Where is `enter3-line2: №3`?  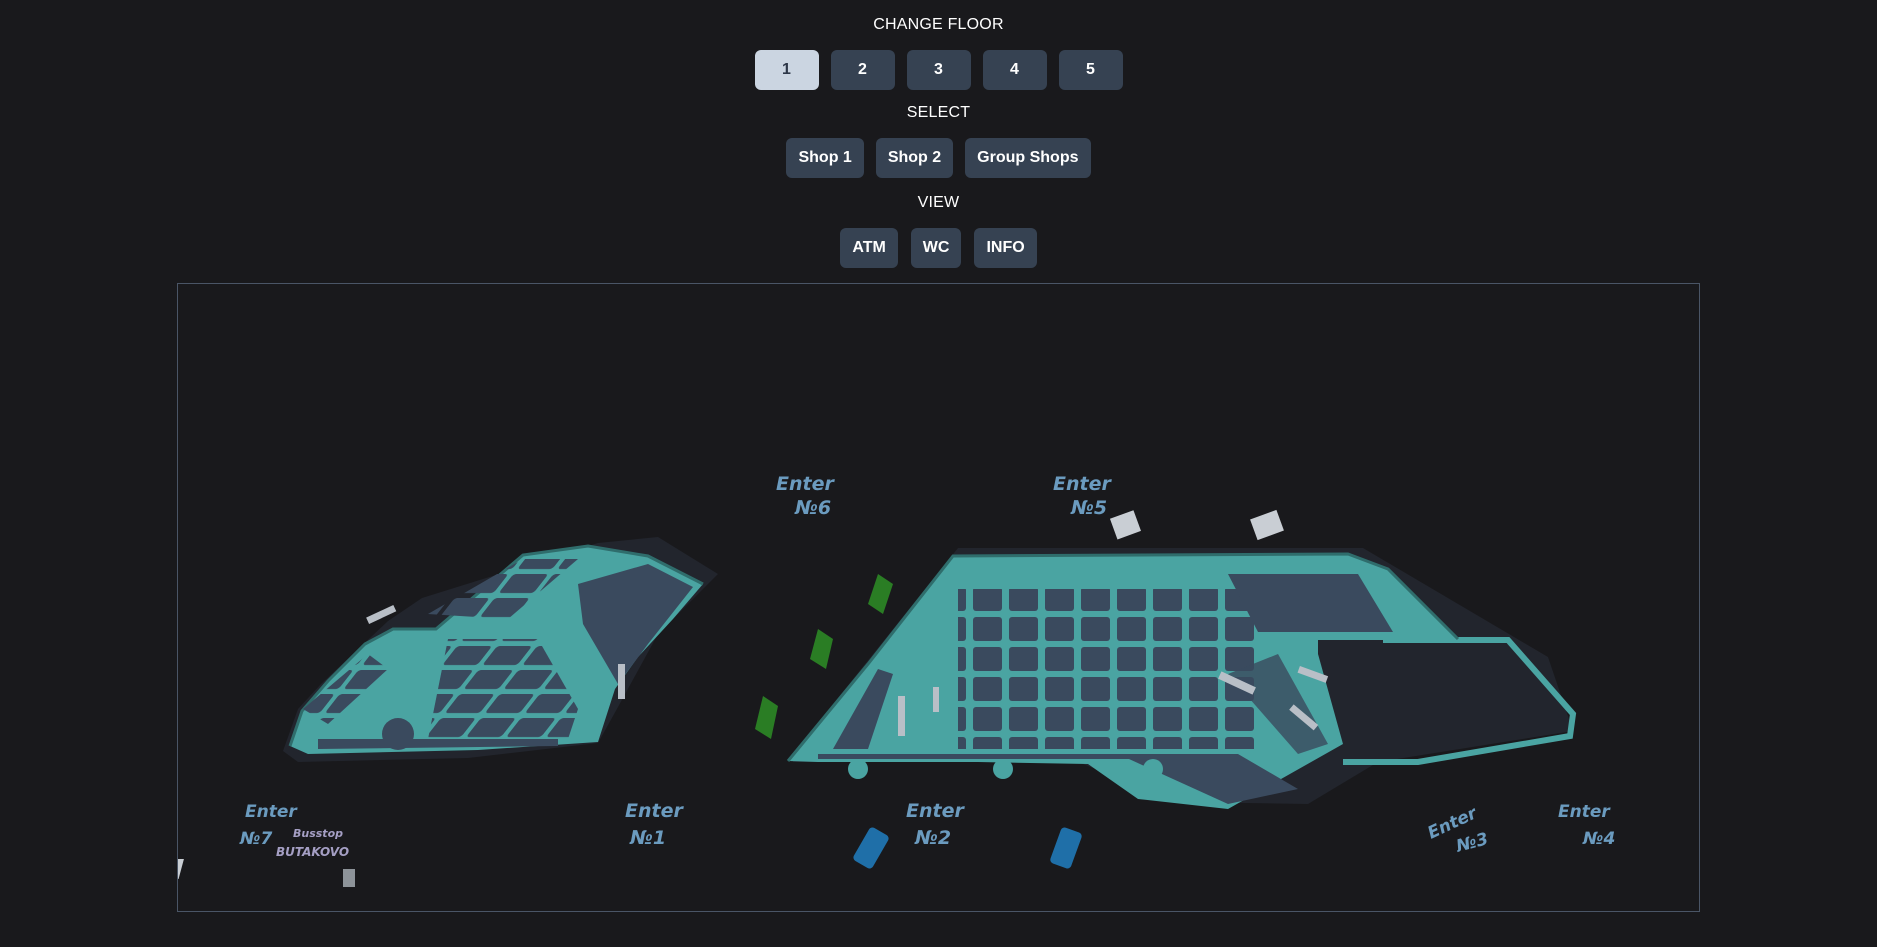 enter3-line2: №3 is located at coordinates (1471, 843).